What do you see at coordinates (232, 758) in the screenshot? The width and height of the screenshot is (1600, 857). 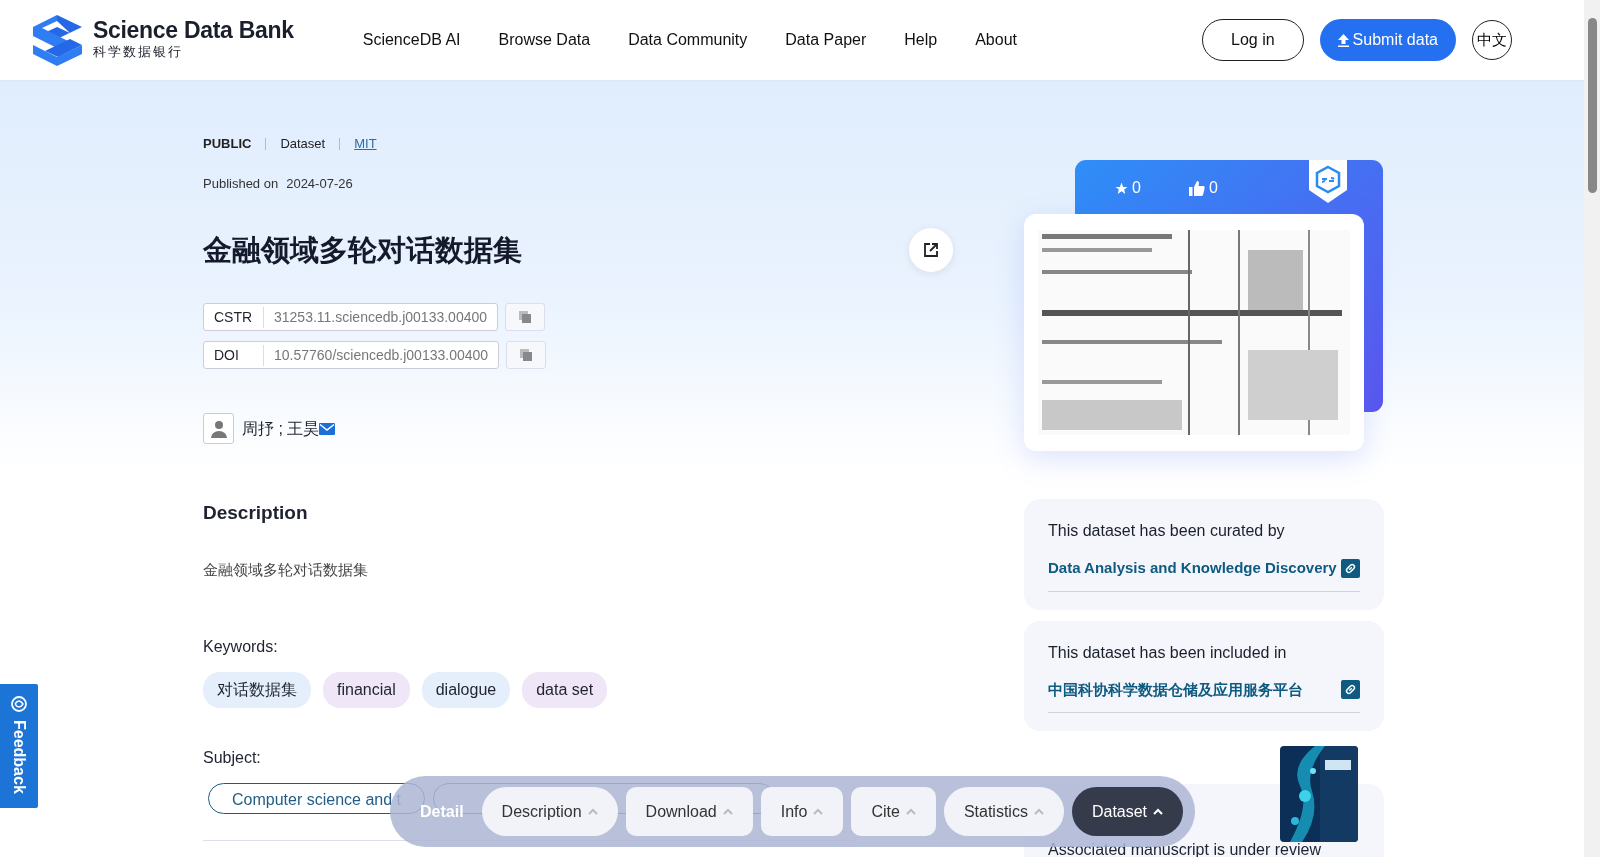 I see `subject-label: Subject:` at bounding box center [232, 758].